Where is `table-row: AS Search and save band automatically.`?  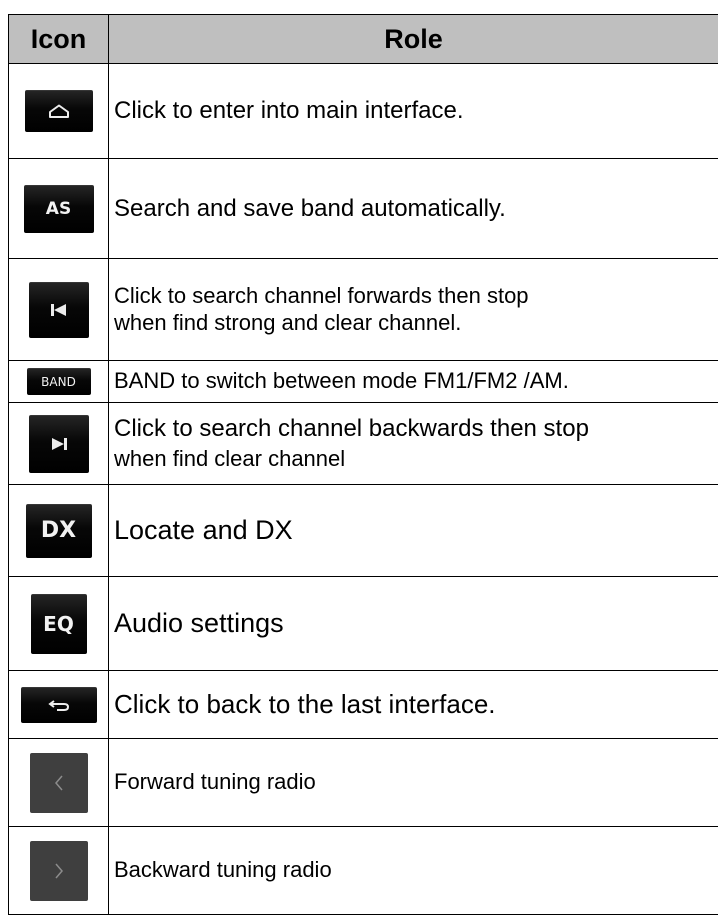
table-row: AS Search and save band automatically. is located at coordinates (363, 209).